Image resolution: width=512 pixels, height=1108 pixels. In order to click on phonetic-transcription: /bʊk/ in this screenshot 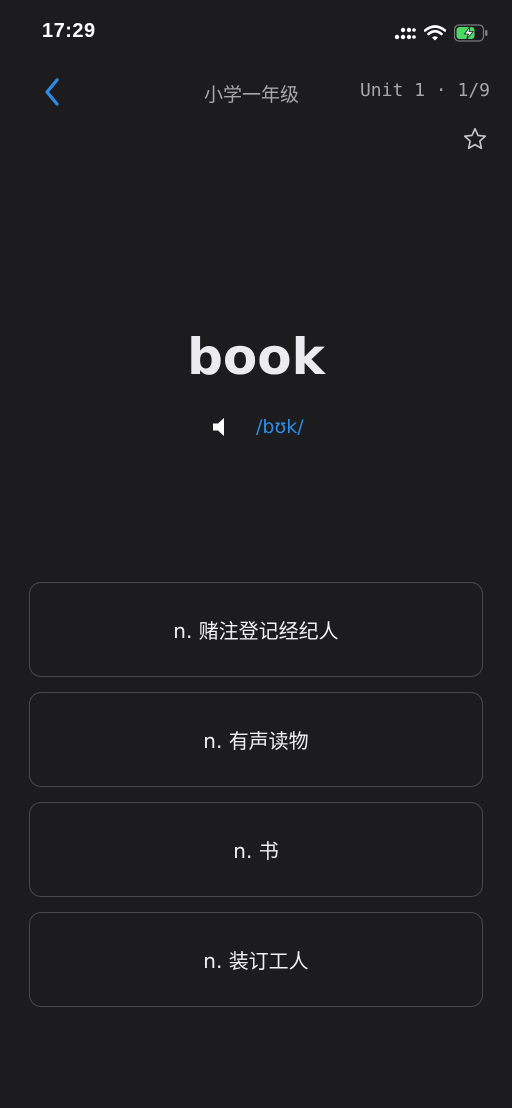, I will do `click(280, 427)`.